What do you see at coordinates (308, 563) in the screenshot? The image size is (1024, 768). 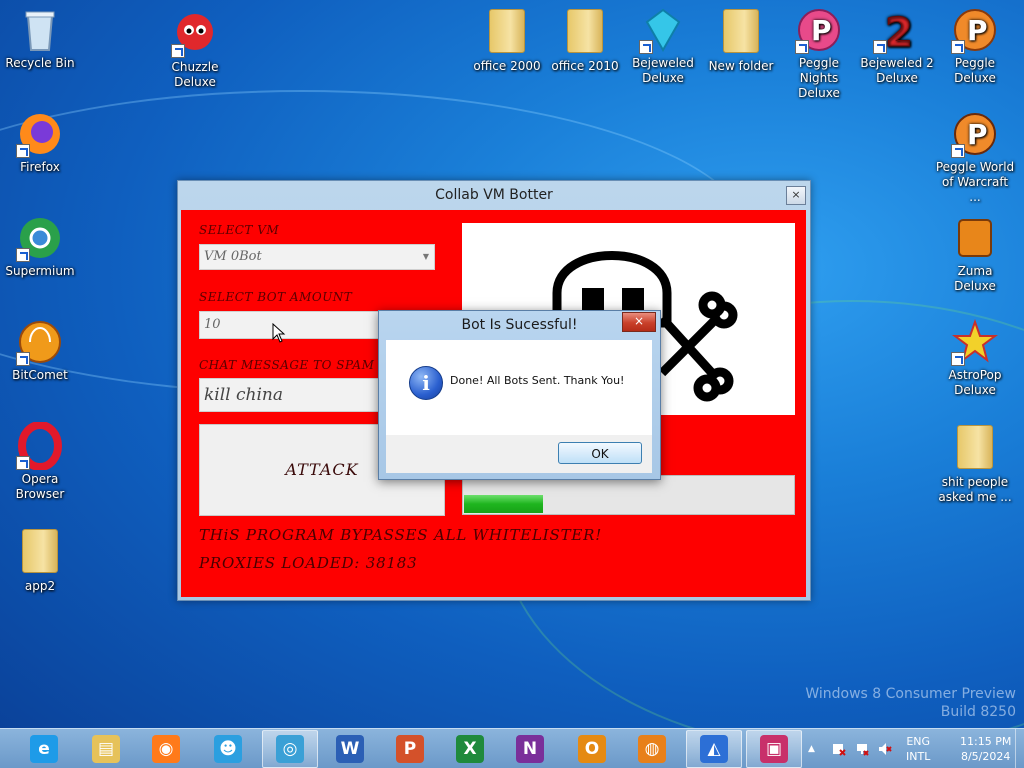 I see `proxies-loaded-text: PROXIES LOADED: 38183` at bounding box center [308, 563].